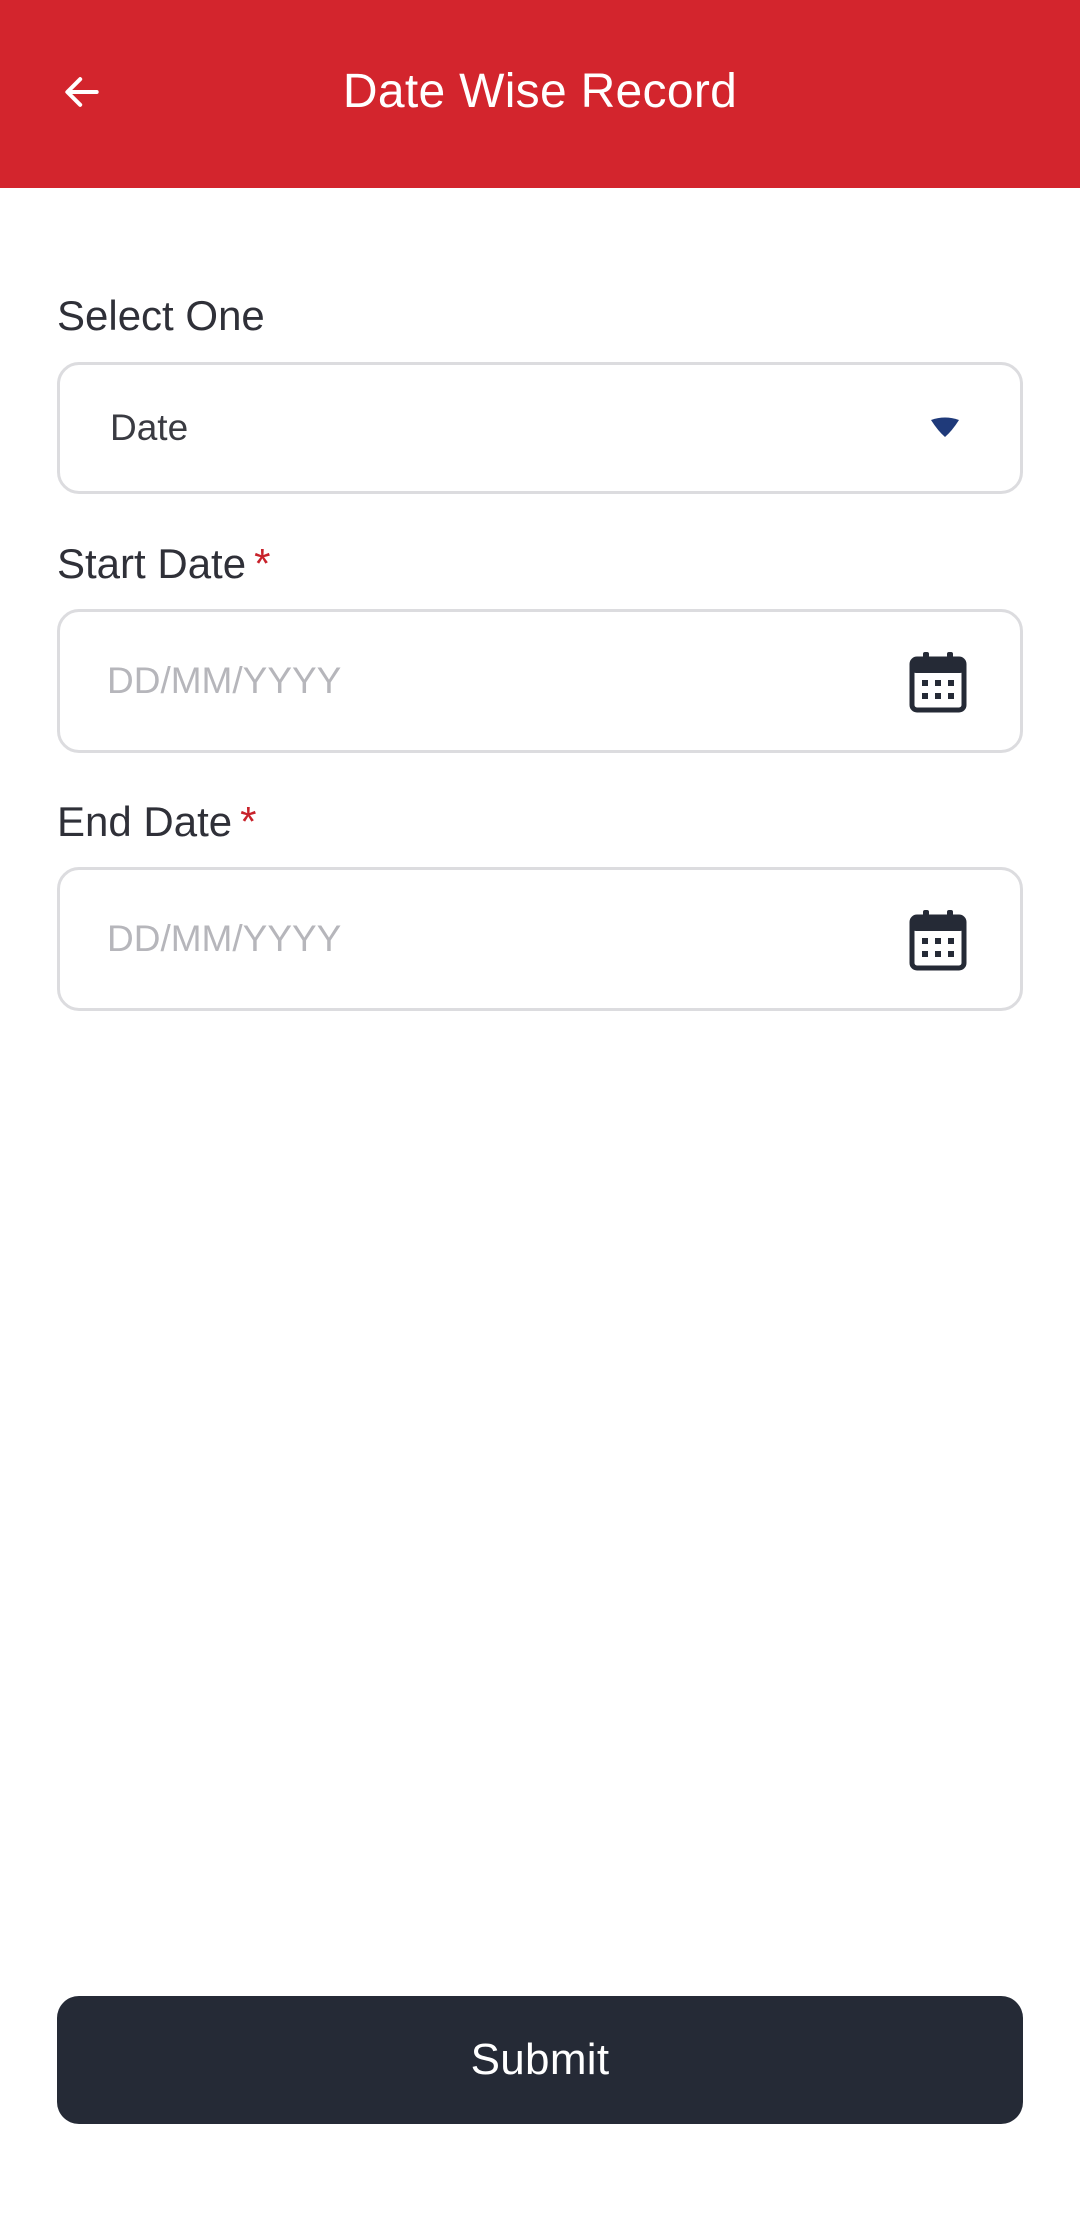 The width and height of the screenshot is (1080, 2236). I want to click on start-date-input, so click(487, 681).